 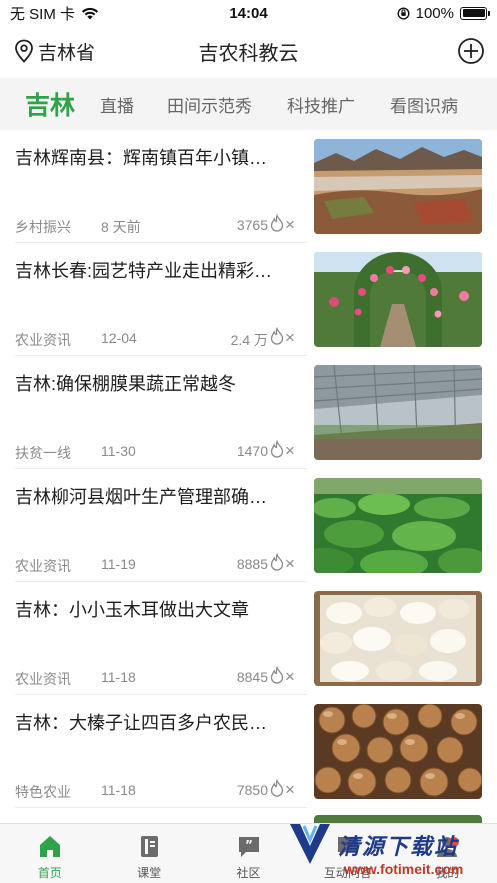 I want to click on article-item: 吉林：大榛子让四百多户农民… 特色农业 11-18 7850 ×, so click(x=248, y=751).